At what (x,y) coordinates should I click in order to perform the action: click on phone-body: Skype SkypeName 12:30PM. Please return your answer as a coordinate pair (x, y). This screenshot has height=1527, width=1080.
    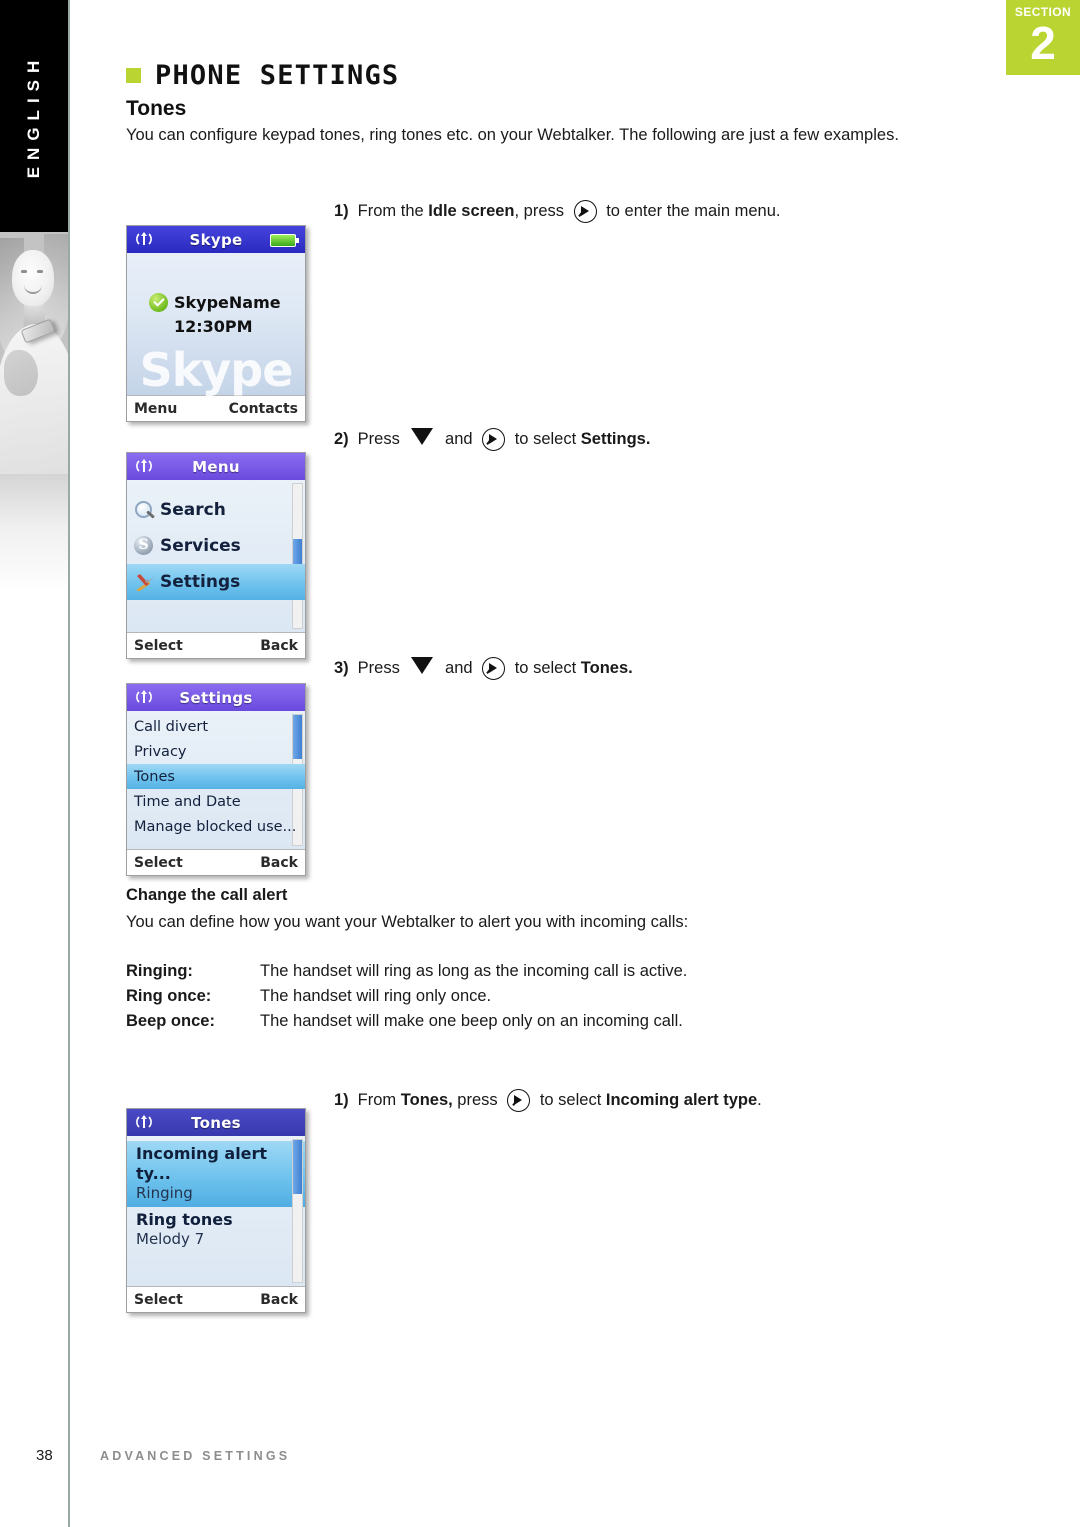
    Looking at the image, I should click on (216, 324).